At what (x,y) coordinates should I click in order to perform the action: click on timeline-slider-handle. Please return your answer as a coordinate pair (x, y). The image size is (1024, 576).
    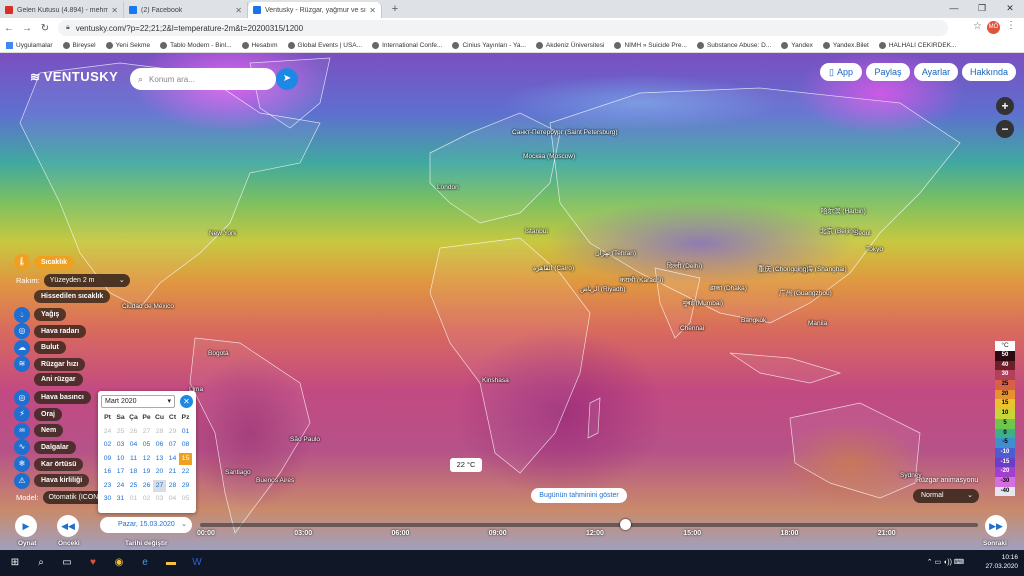
    Looking at the image, I should click on (626, 524).